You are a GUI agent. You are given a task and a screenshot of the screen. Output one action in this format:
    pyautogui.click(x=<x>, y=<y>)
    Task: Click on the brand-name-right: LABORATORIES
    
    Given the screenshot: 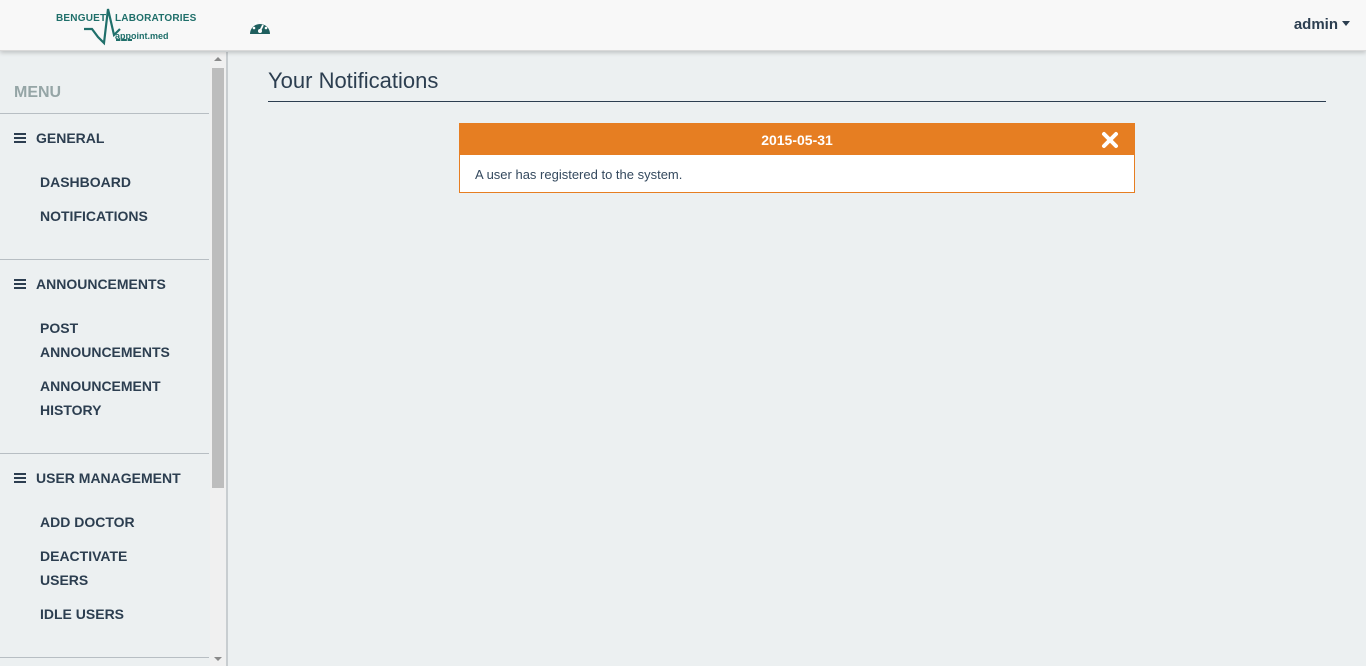 What is the action you would take?
    pyautogui.click(x=156, y=18)
    